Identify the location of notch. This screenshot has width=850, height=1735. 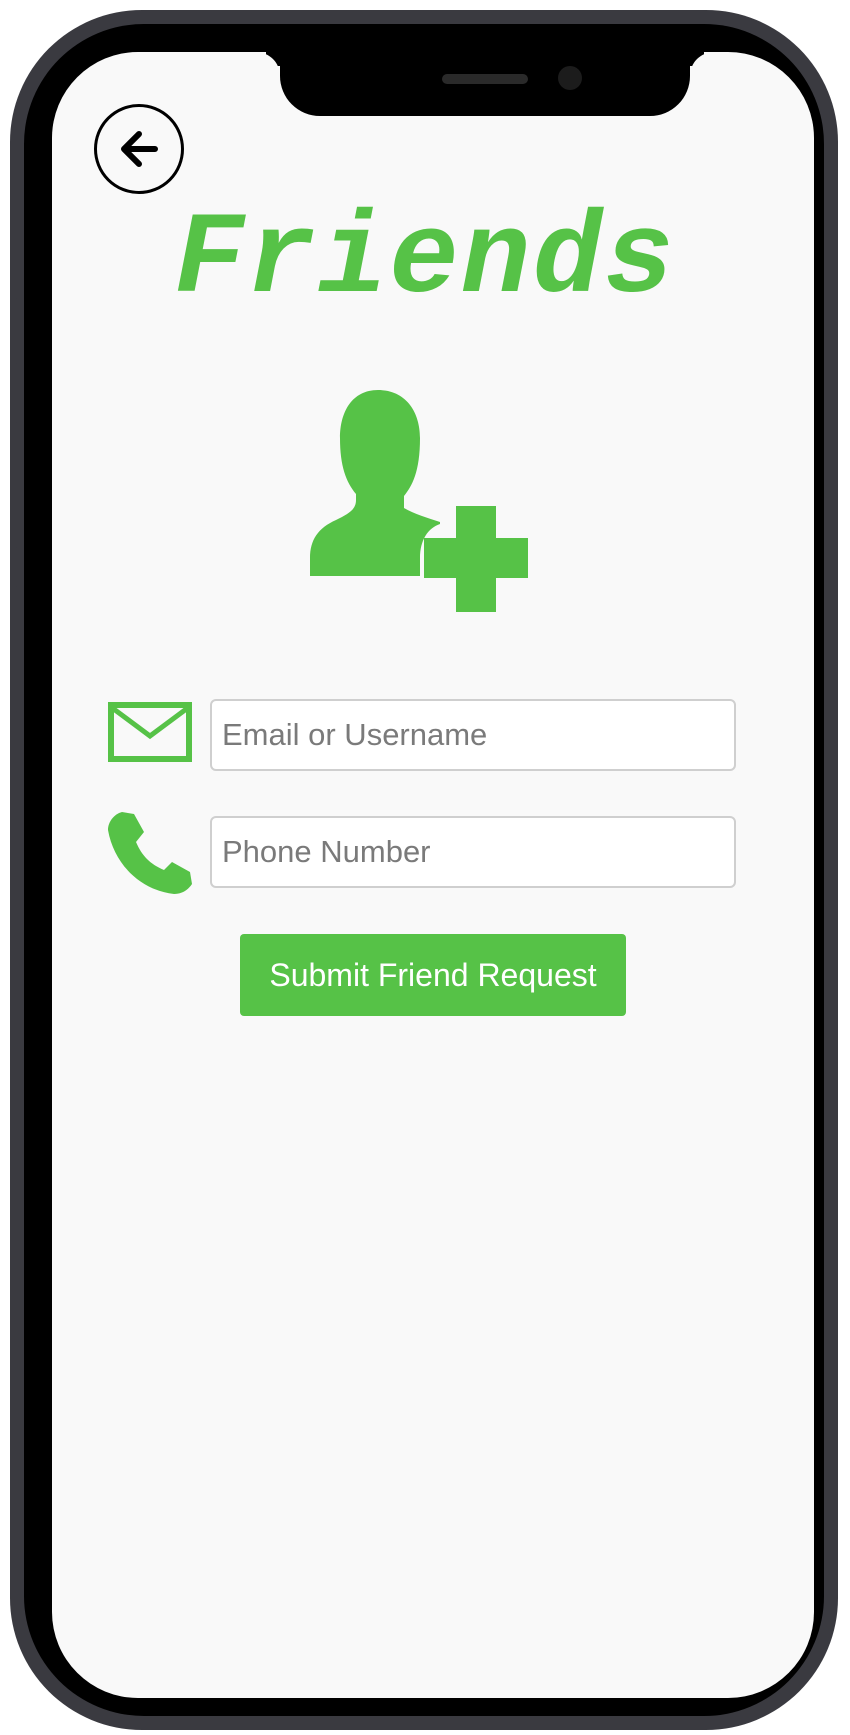
(485, 84).